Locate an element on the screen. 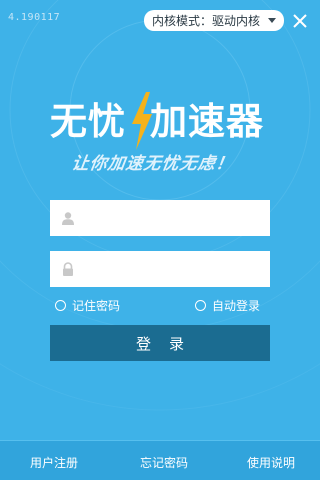 The height and width of the screenshot is (480, 320). logo-text-right: 加速器 is located at coordinates (207, 121).